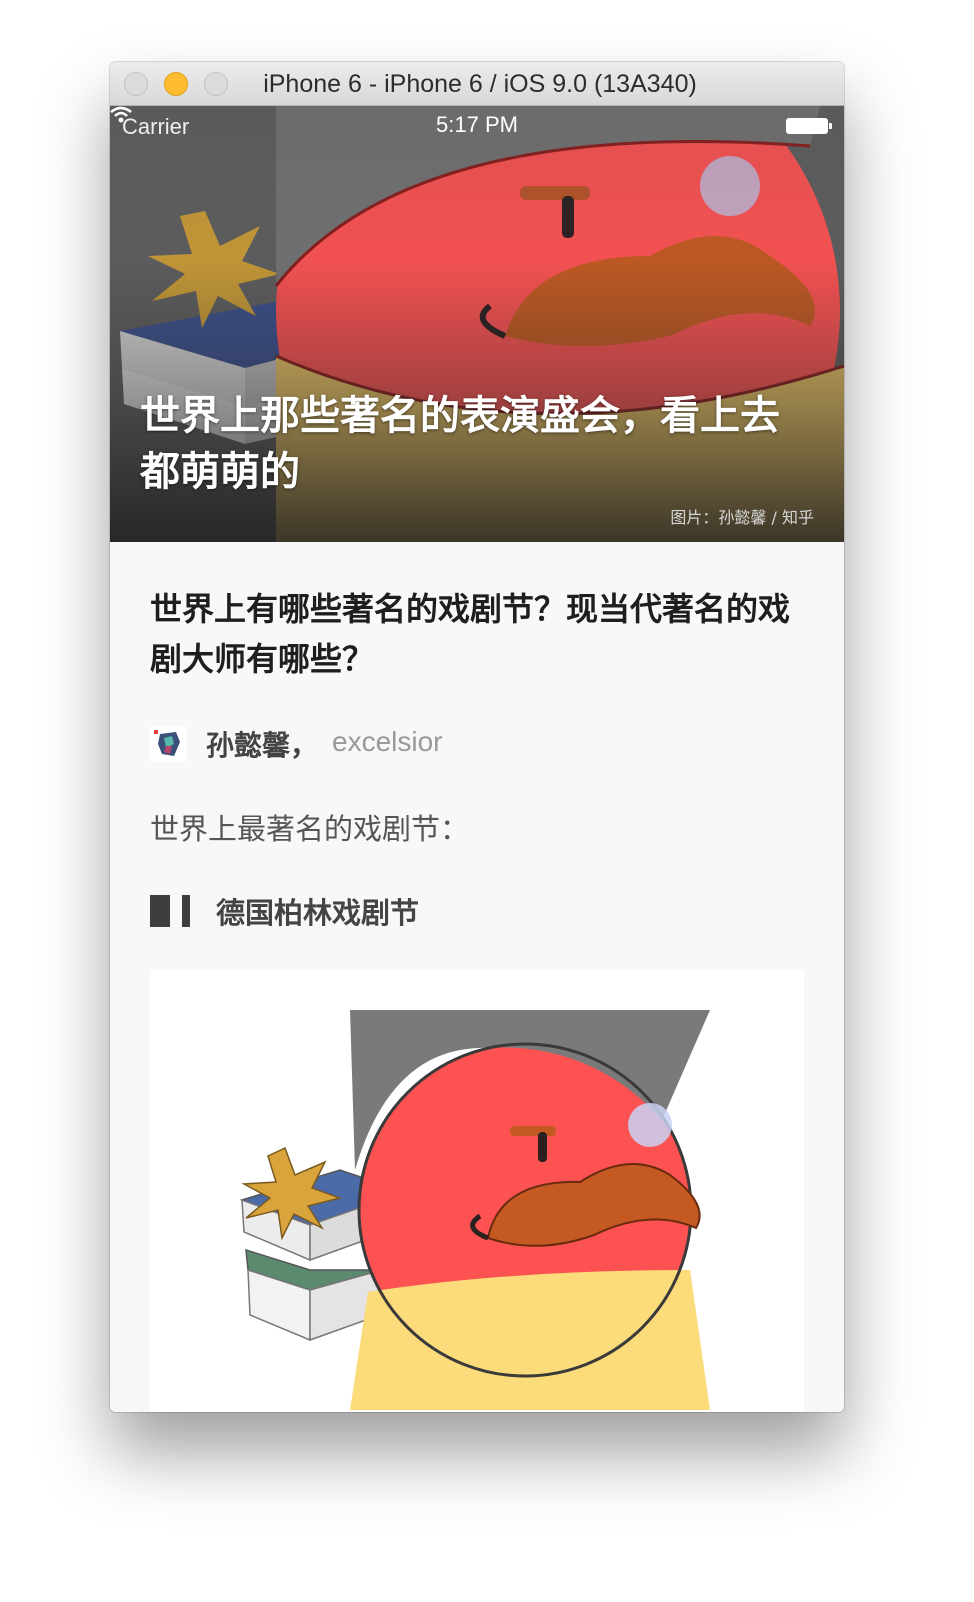 This screenshot has height=1602, width=974. Describe the element at coordinates (530, 1210) in the screenshot. I see `germany-ball-drawing` at that location.